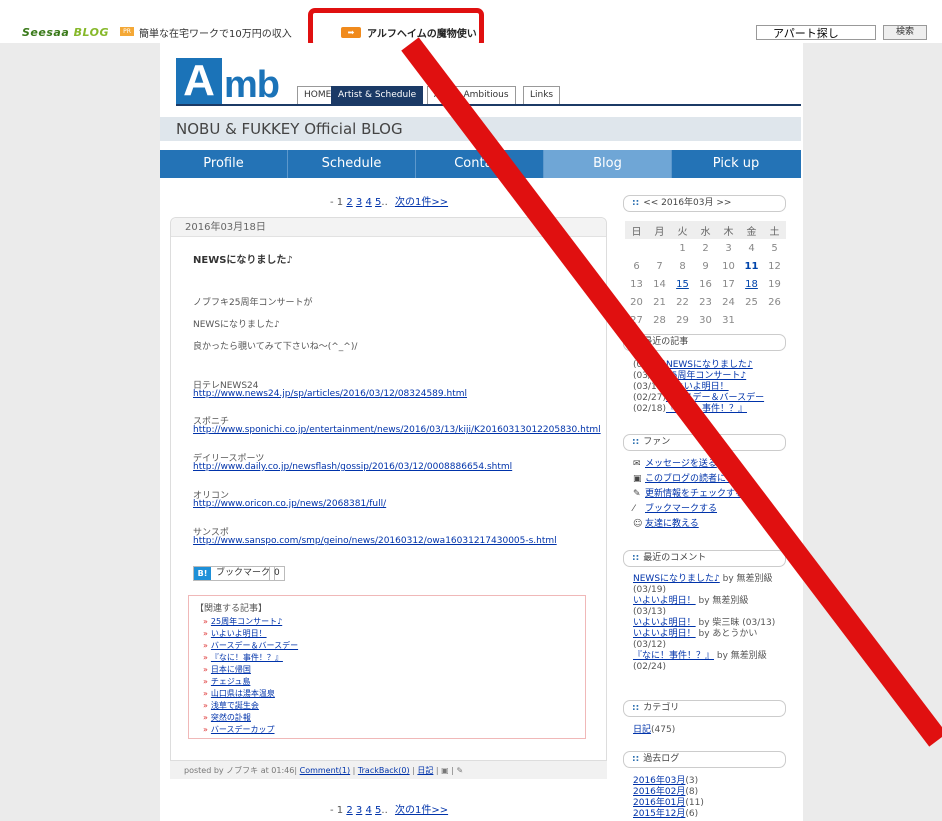 This screenshot has width=942, height=821. What do you see at coordinates (384, 770) in the screenshot?
I see `trackback-link: TrackBack(0)` at bounding box center [384, 770].